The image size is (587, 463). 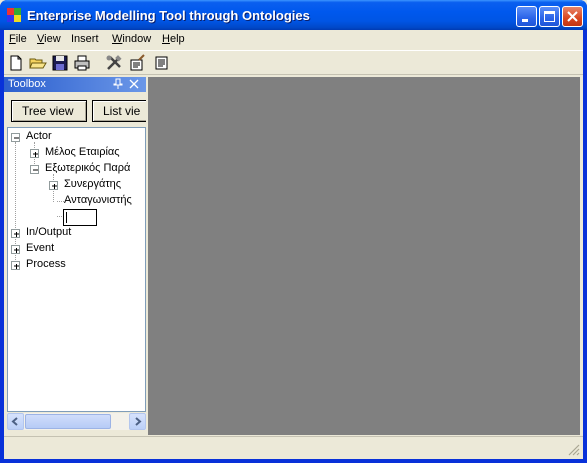 What do you see at coordinates (114, 63) in the screenshot?
I see `tools-icon` at bounding box center [114, 63].